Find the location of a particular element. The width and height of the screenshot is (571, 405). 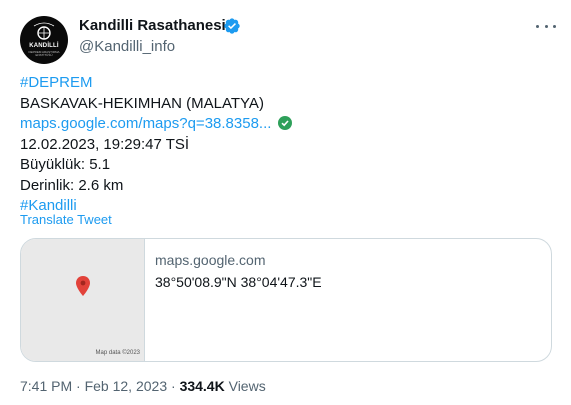

more-options-icon is located at coordinates (546, 26).